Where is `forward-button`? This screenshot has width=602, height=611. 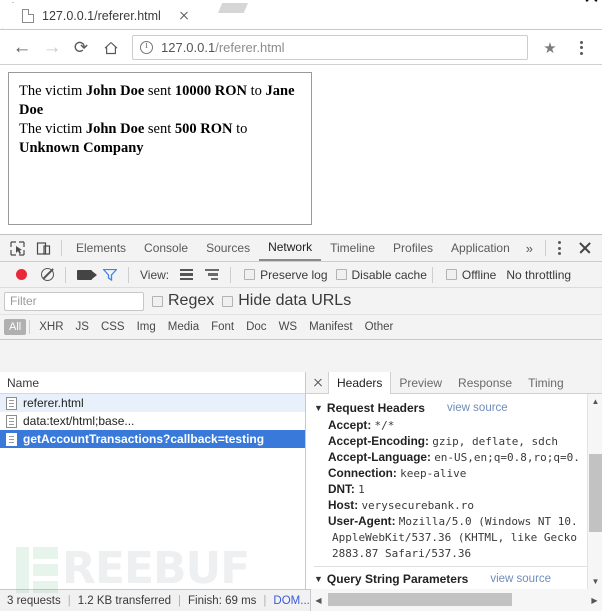
forward-button is located at coordinates (51, 48).